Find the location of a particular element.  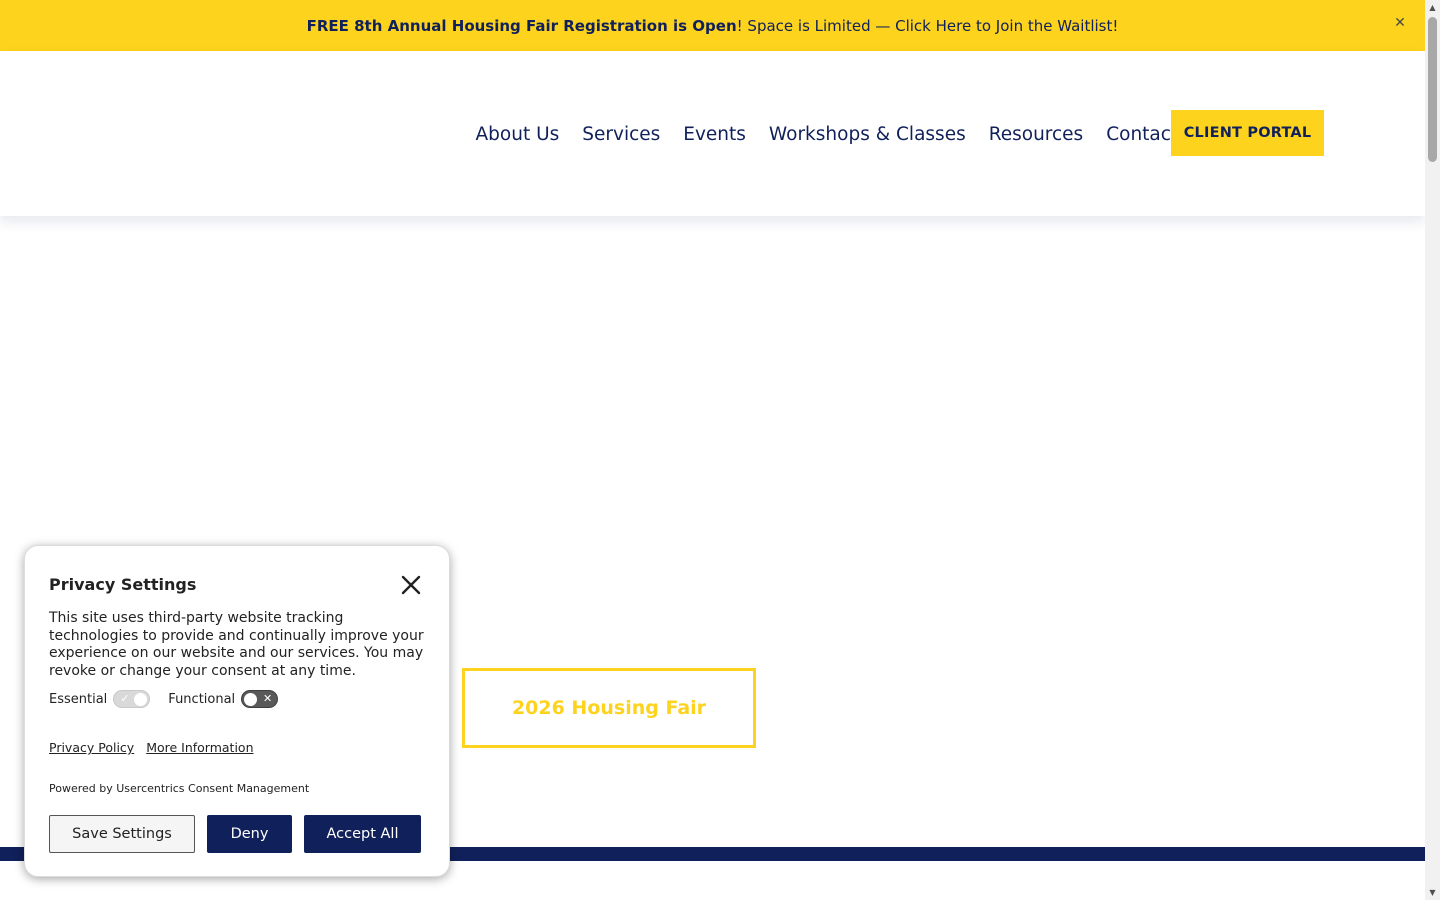

nav-item-resources: Resources is located at coordinates (1035, 134).